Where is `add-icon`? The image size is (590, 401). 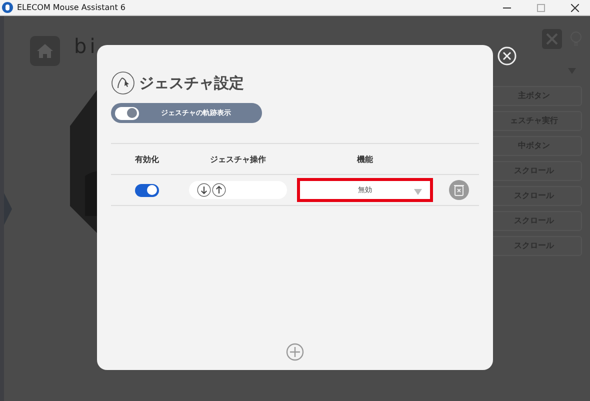 add-icon is located at coordinates (295, 352).